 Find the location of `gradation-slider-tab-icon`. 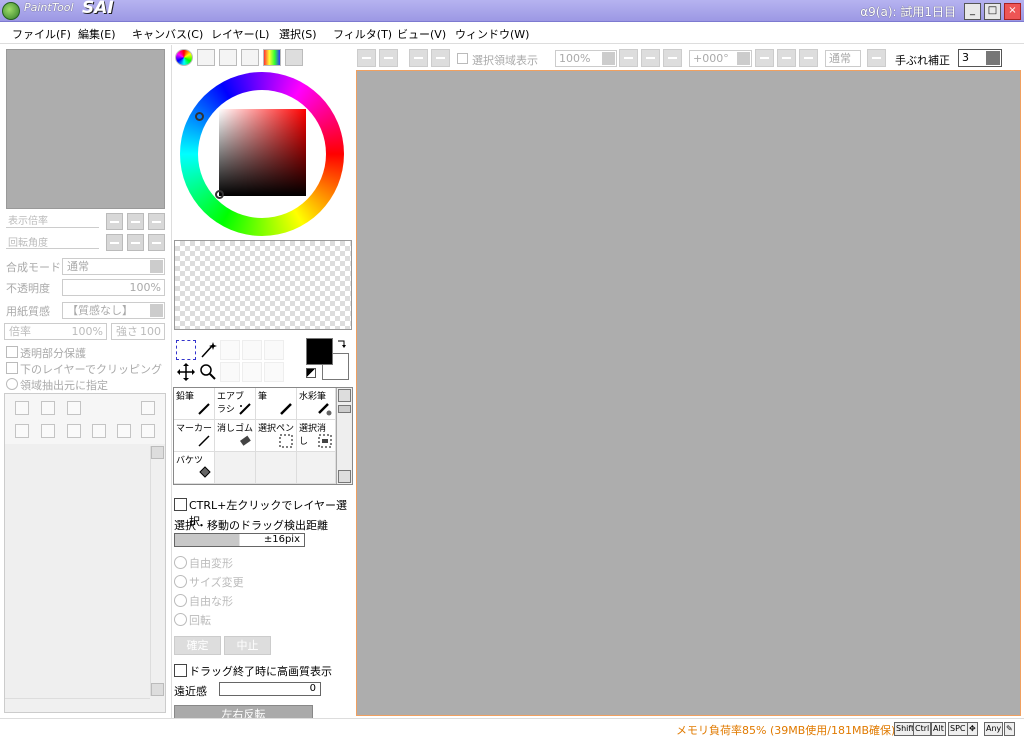

gradation-slider-tab-icon is located at coordinates (250, 57).